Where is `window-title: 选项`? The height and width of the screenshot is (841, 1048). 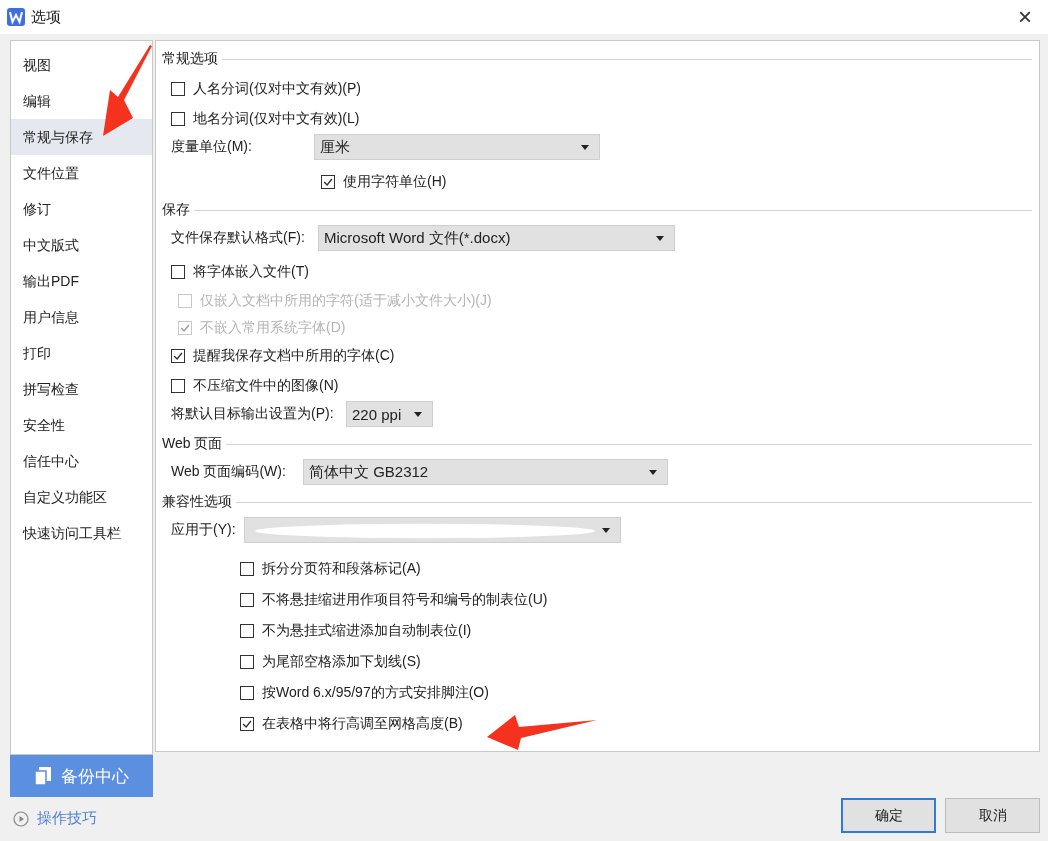 window-title: 选项 is located at coordinates (46, 17).